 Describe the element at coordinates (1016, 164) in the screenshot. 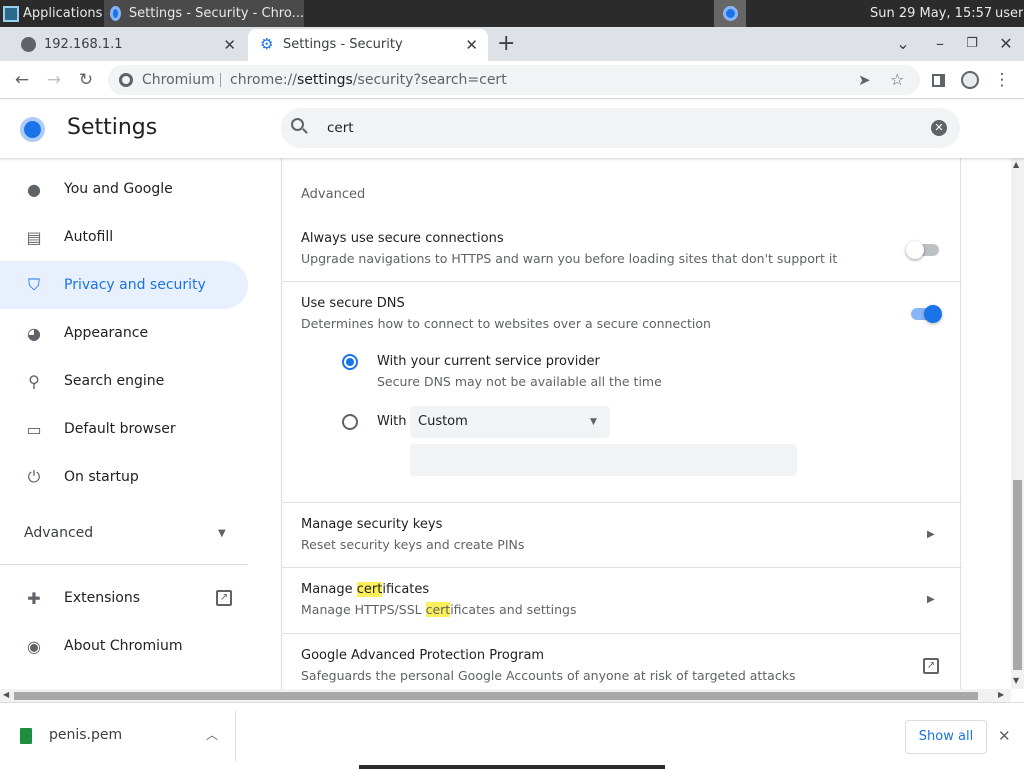

I see `scroll-up-arrow: ▲` at that location.